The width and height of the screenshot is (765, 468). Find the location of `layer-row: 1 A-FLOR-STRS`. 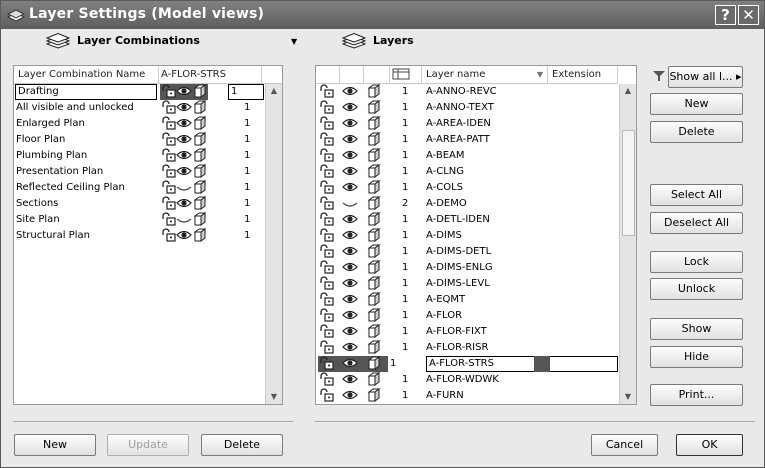

layer-row: 1 A-FLOR-STRS is located at coordinates (468, 364).